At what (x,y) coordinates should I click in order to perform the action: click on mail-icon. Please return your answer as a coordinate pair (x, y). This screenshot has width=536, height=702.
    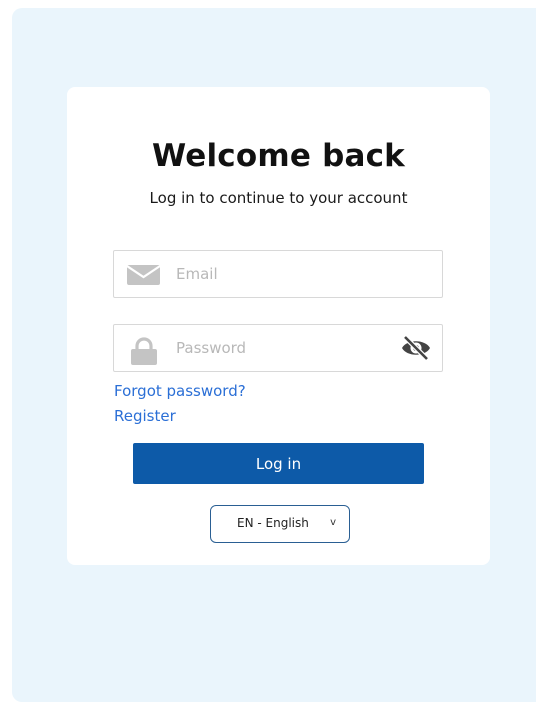
    Looking at the image, I should click on (144, 275).